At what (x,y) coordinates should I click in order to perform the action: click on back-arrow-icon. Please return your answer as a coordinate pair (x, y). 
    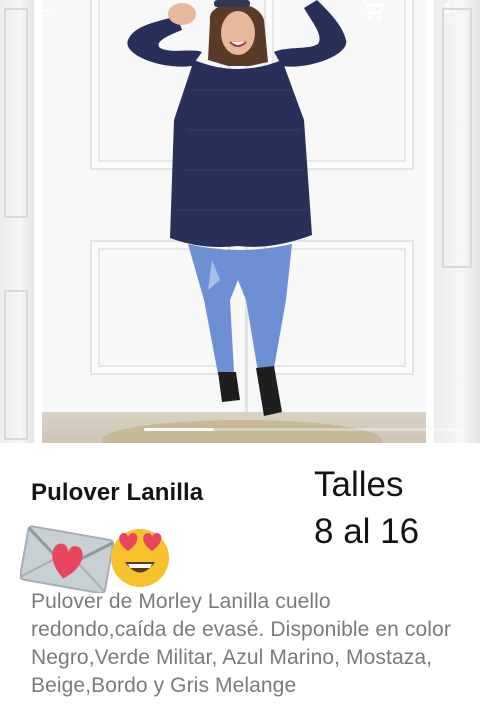
    Looking at the image, I should click on (42, 11).